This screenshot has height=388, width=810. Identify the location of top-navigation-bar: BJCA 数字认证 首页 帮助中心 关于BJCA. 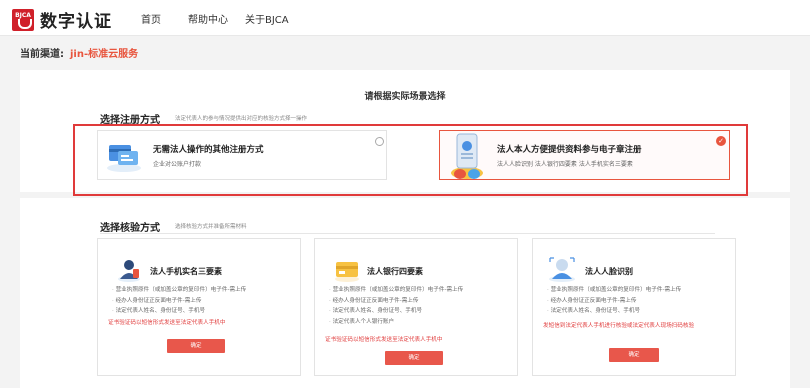
(405, 18).